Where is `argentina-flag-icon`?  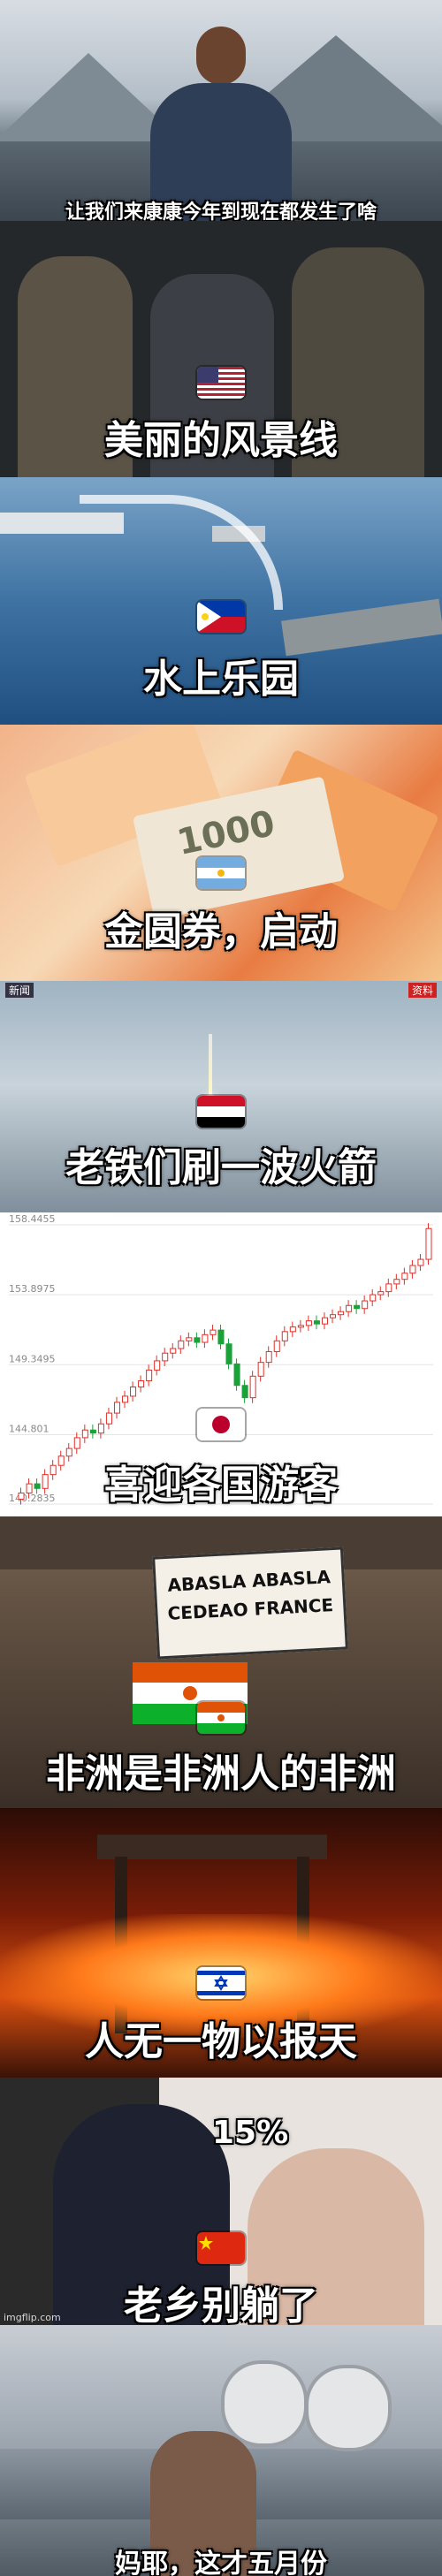 argentina-flag-icon is located at coordinates (221, 873).